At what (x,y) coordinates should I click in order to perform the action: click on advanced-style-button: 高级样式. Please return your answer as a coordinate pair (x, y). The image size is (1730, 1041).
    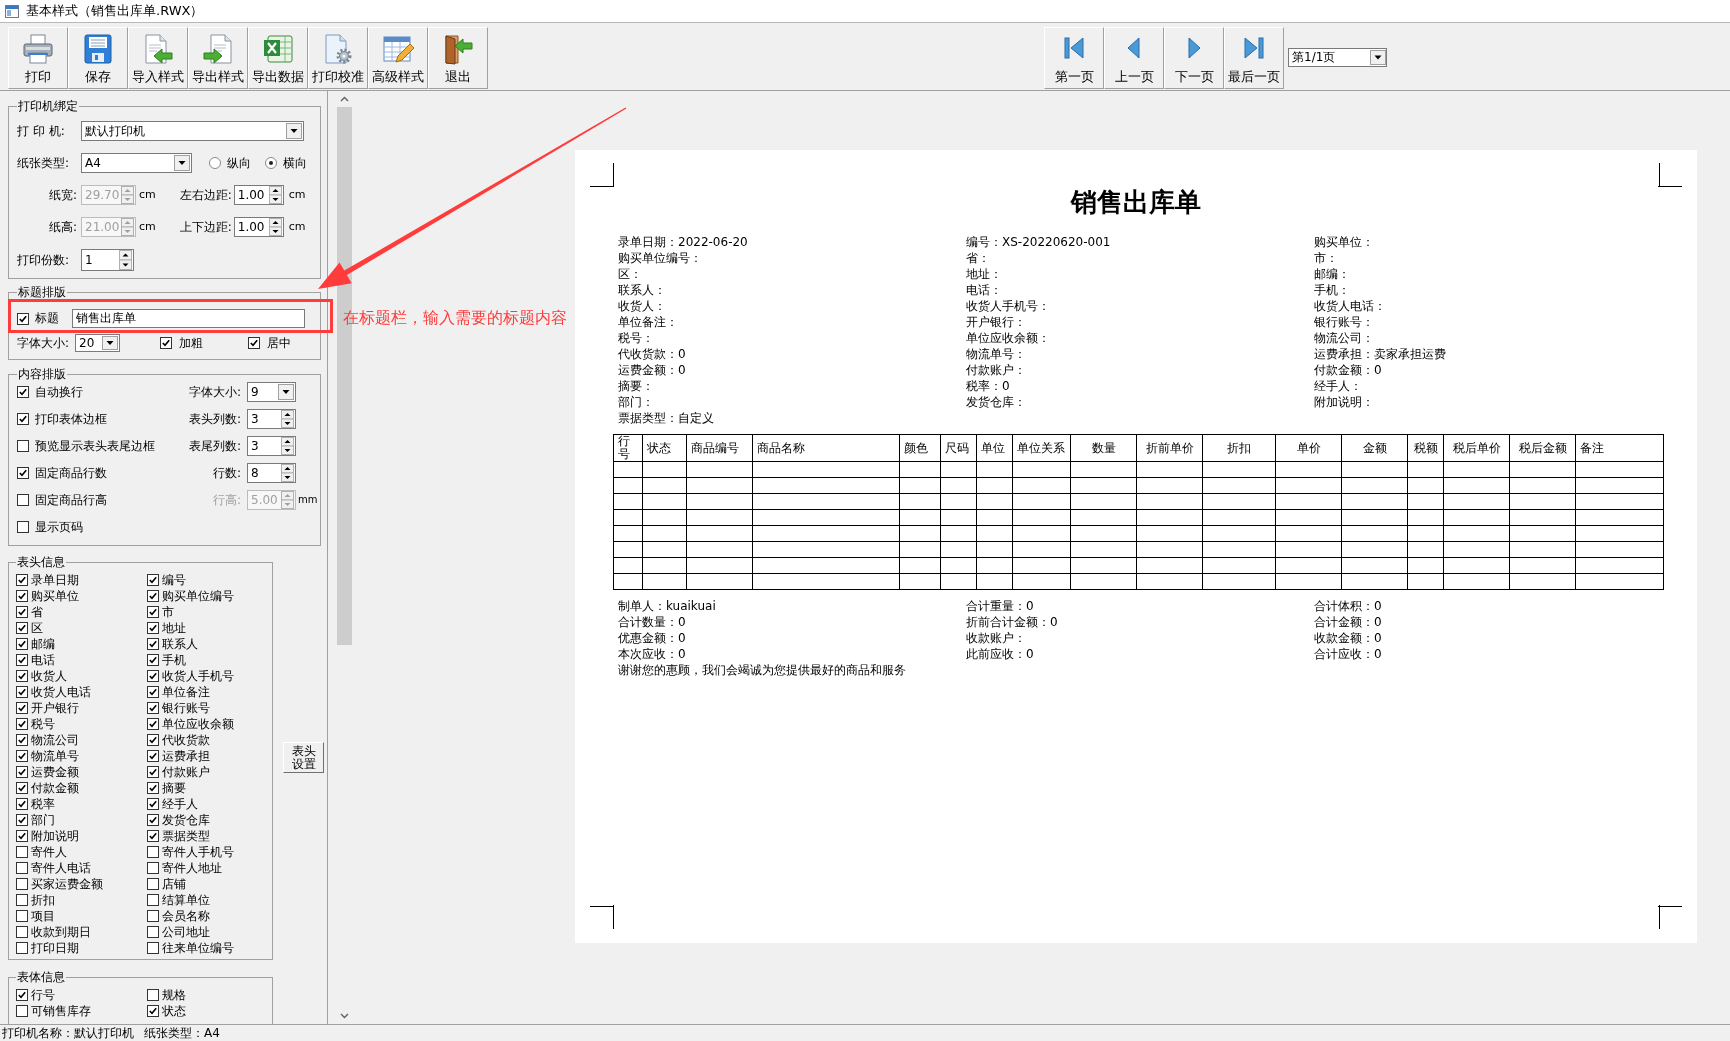
    Looking at the image, I should click on (398, 58).